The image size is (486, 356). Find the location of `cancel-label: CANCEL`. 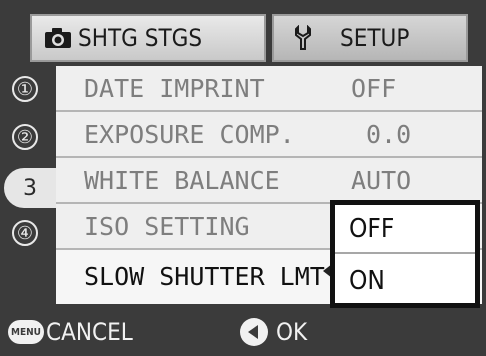

cancel-label: CANCEL is located at coordinates (89, 332).